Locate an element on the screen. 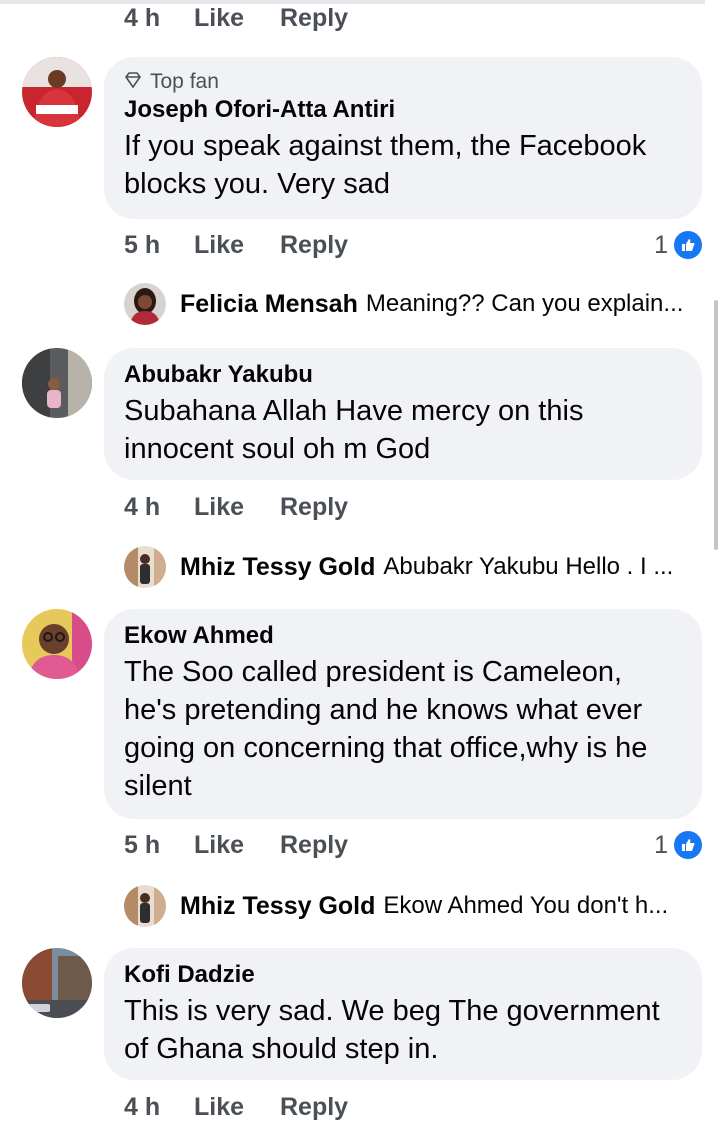 The image size is (720, 1132). diamond-icon is located at coordinates (133, 82).